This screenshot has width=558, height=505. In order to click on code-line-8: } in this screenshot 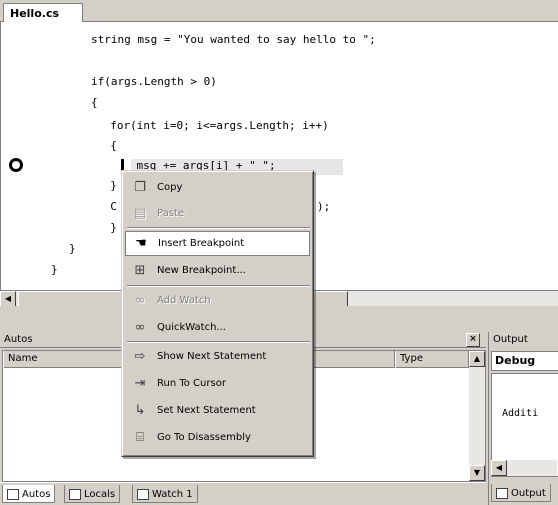, I will do `click(107, 185)`.